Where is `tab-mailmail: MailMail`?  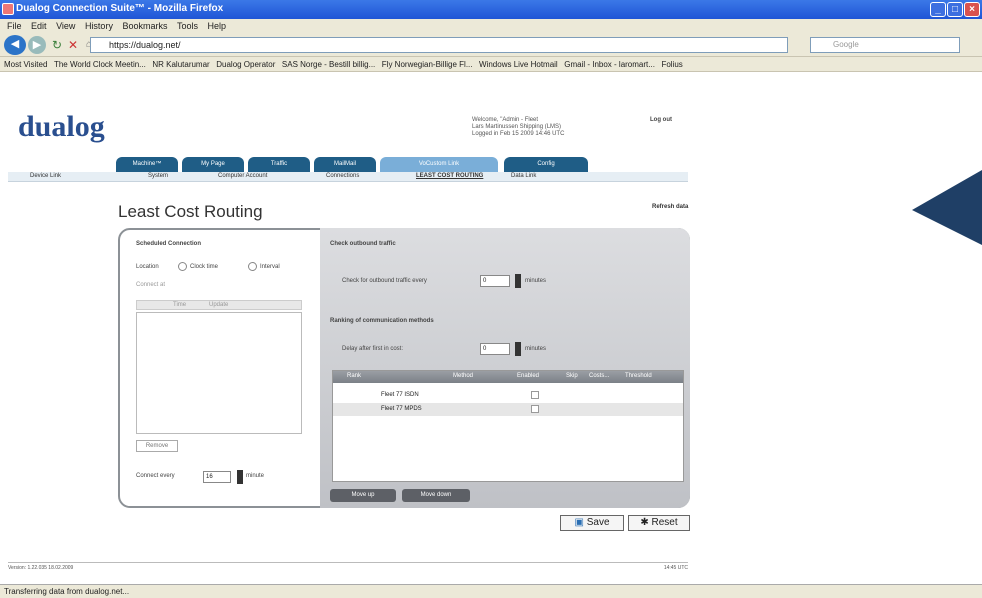
tab-mailmail: MailMail is located at coordinates (345, 164).